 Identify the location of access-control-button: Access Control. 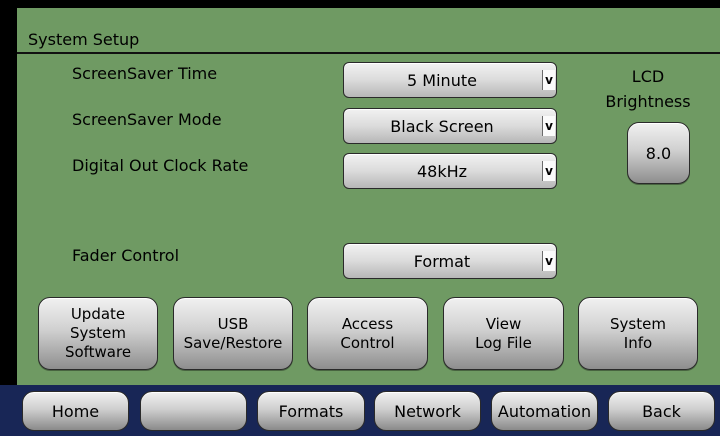
(367, 333).